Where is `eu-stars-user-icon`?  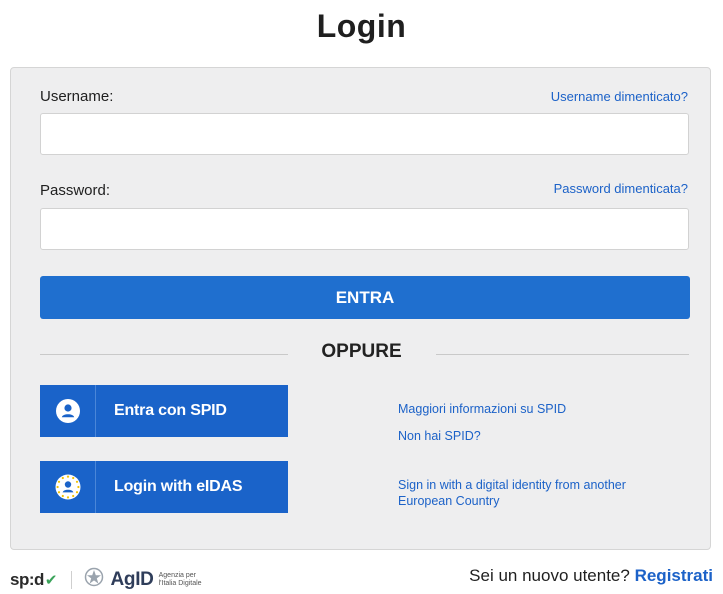
eu-stars-user-icon is located at coordinates (68, 487).